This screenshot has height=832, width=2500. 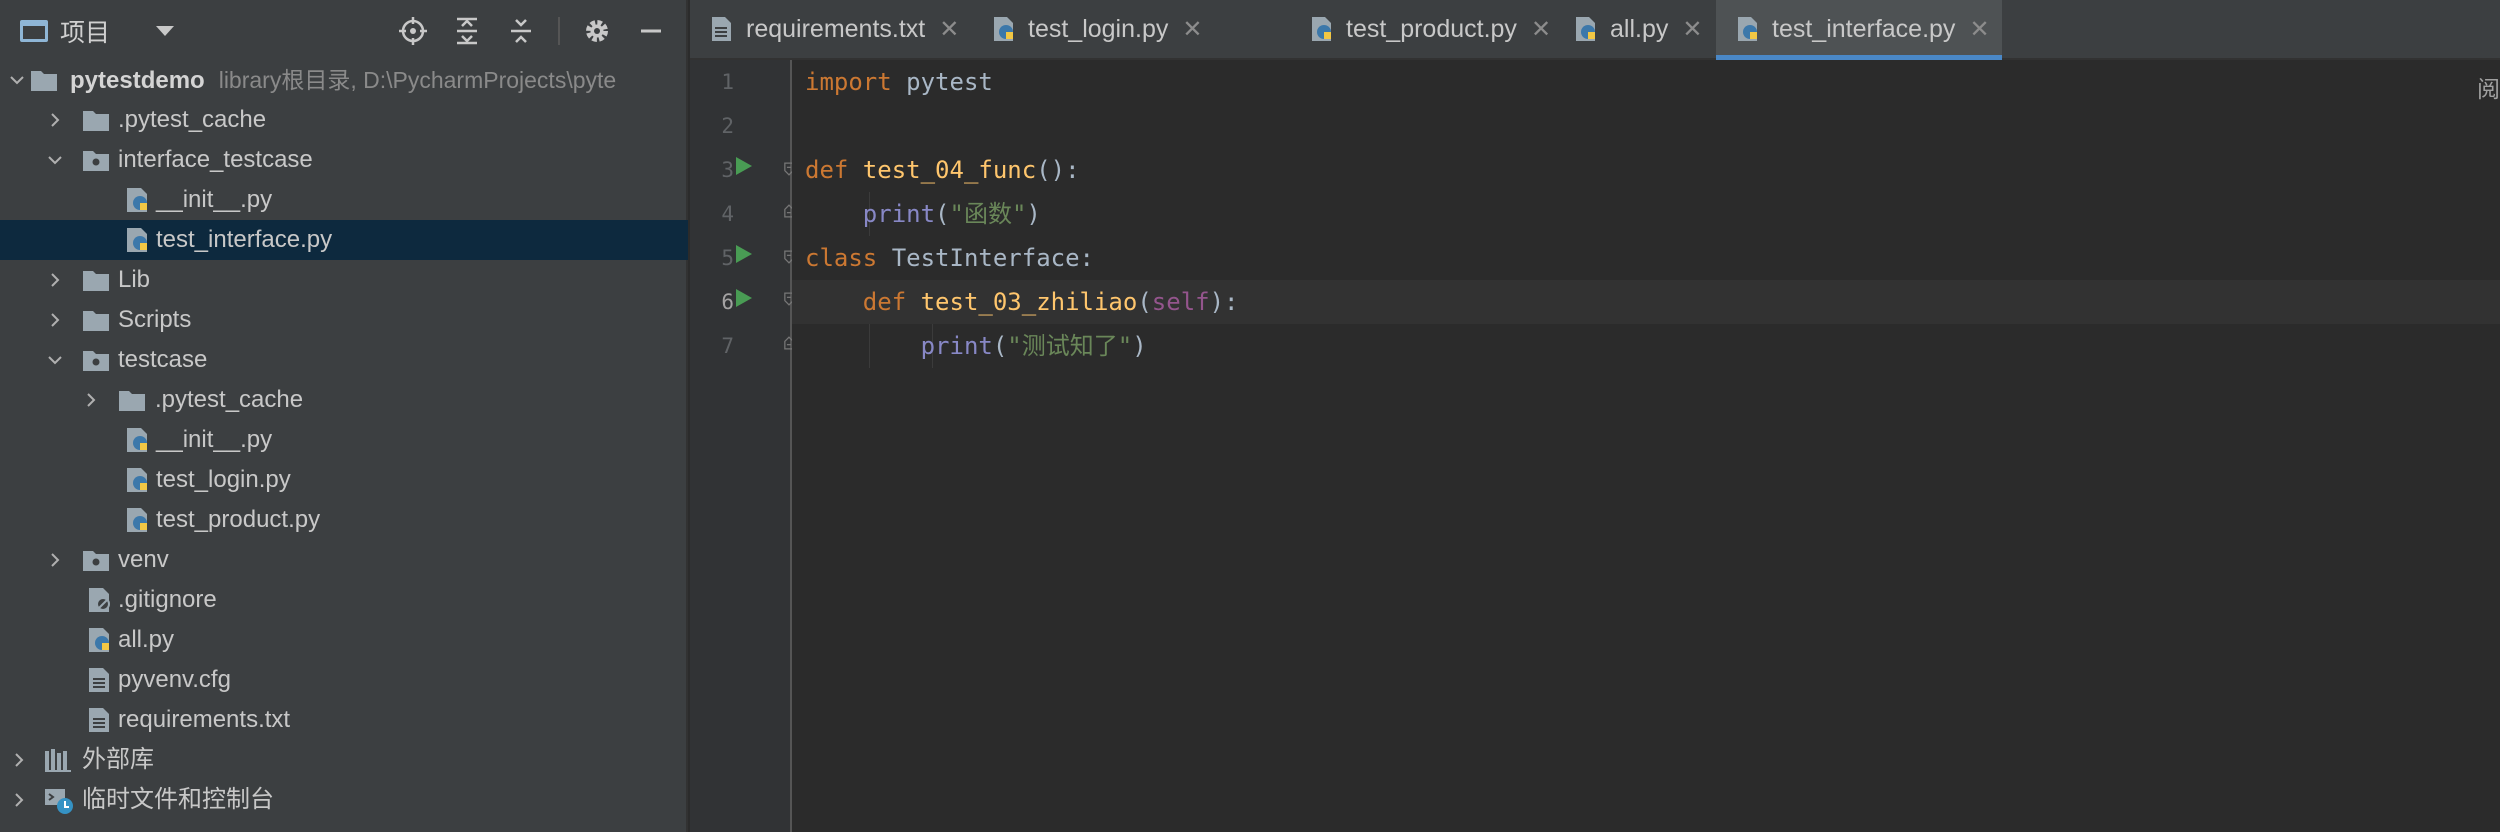 What do you see at coordinates (344, 720) in the screenshot?
I see `tree-item-requirements-txt: requirements.txt` at bounding box center [344, 720].